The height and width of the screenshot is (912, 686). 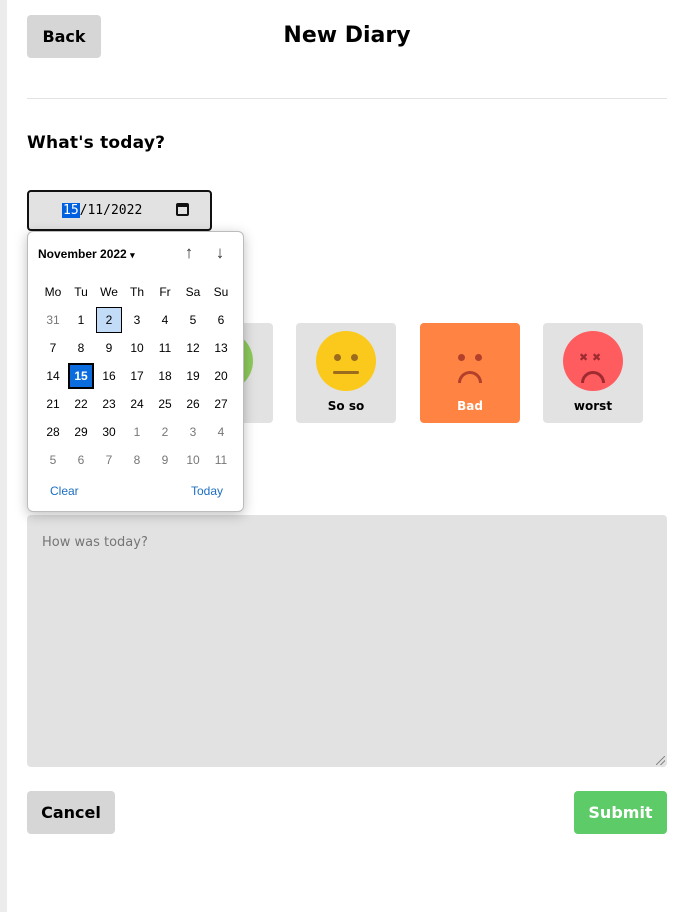 I want to click on month-selector: November 2022 ▾, so click(x=86, y=254).